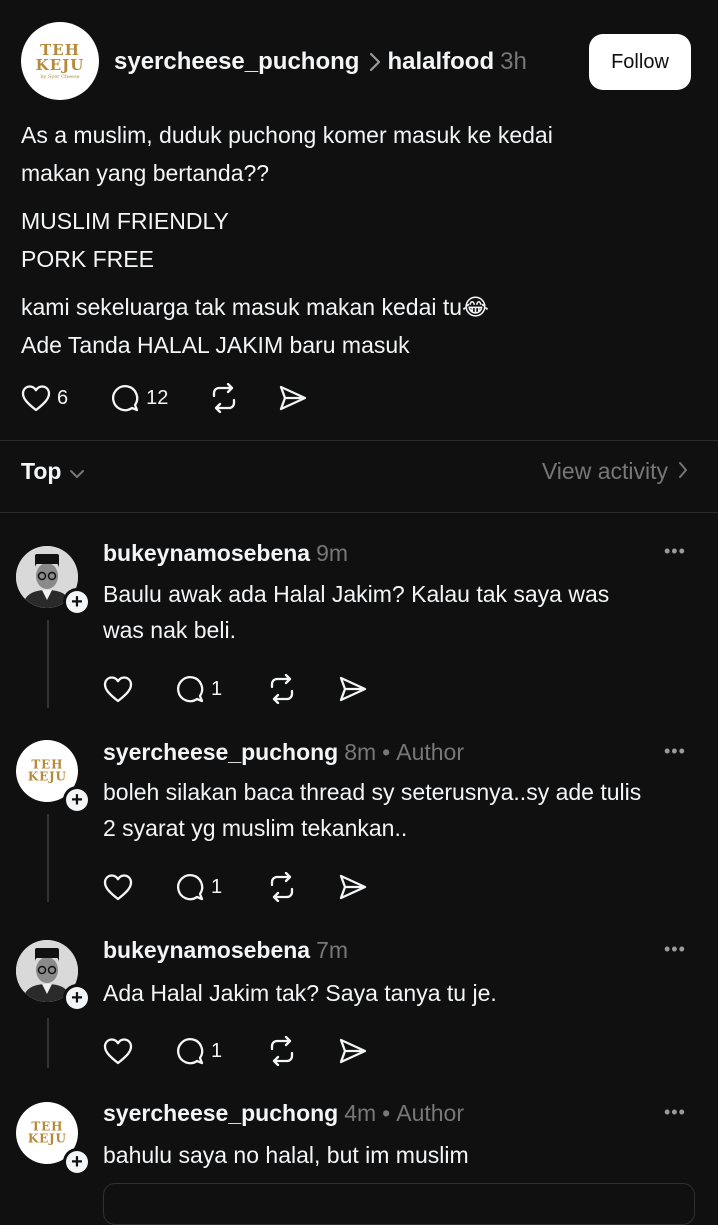 Image resolution: width=718 pixels, height=1225 pixels. I want to click on nested-preview-card, so click(399, 1204).